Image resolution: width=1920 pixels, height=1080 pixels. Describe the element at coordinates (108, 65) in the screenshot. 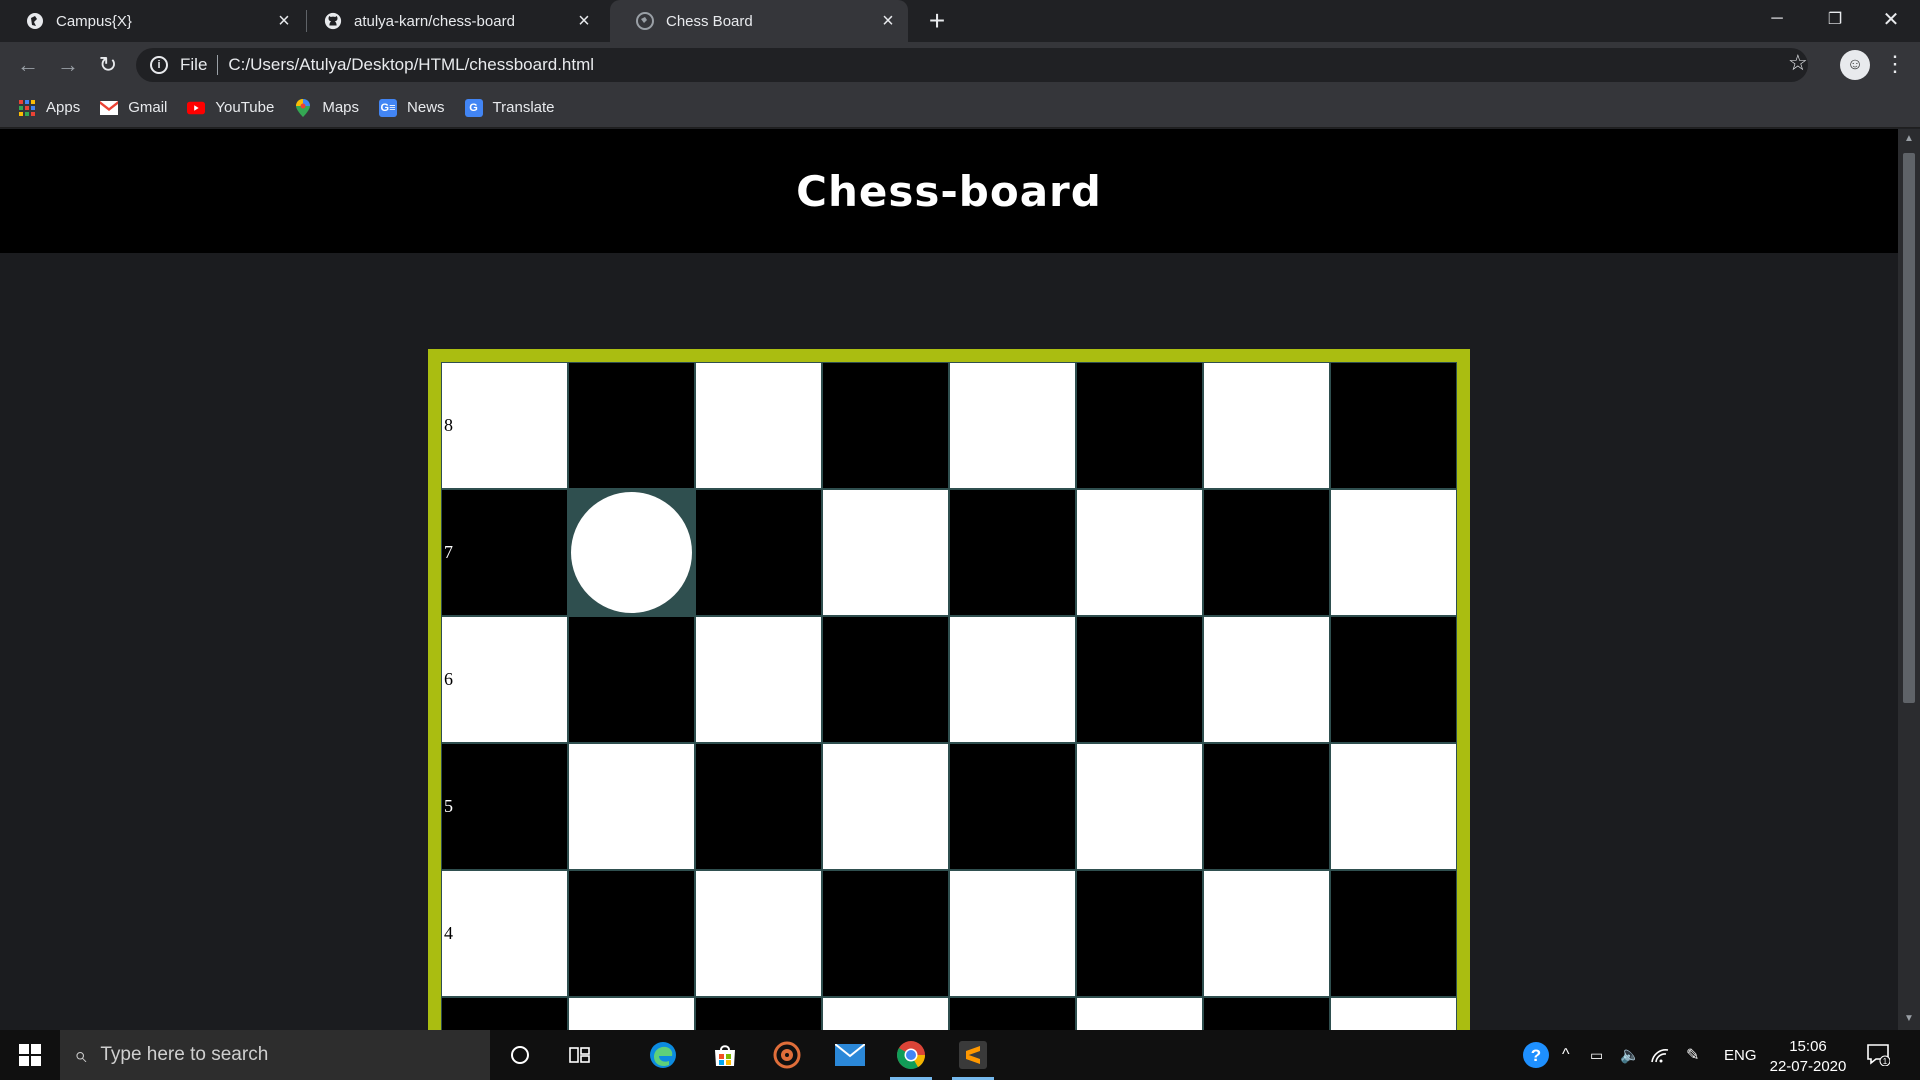

I see `reload-icon: ↻` at that location.